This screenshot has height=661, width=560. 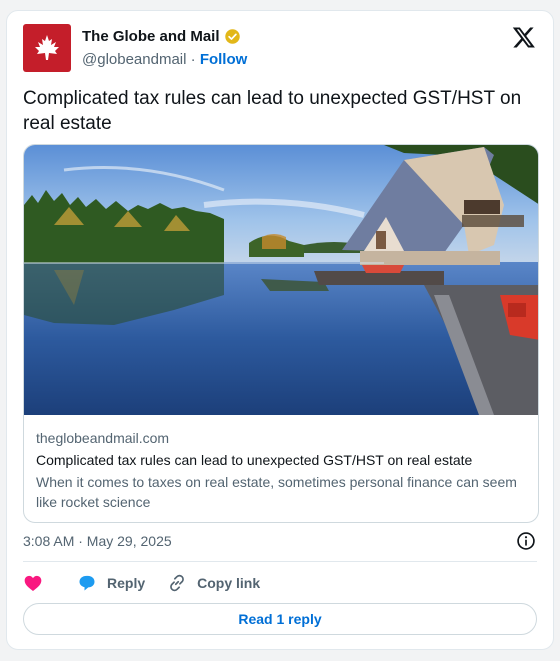 I want to click on x-logo-icon, so click(x=524, y=37).